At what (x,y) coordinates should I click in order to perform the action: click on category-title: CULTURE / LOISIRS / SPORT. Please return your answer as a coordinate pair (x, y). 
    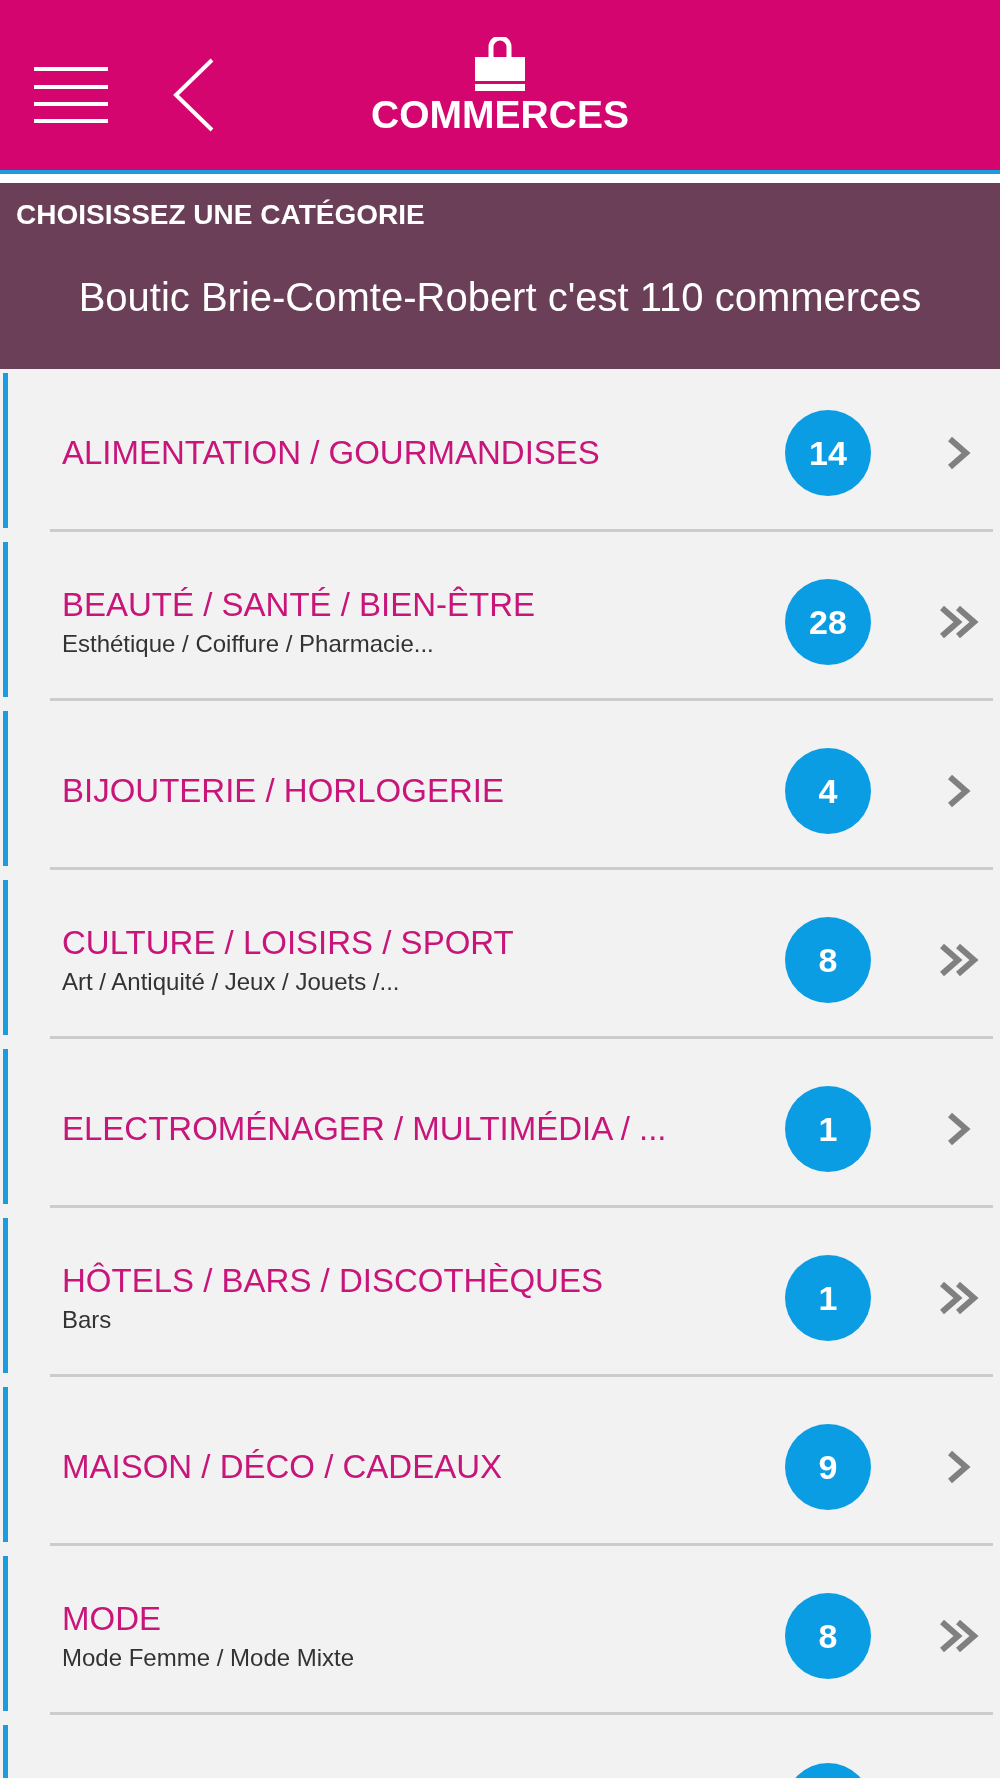
    Looking at the image, I should click on (288, 943).